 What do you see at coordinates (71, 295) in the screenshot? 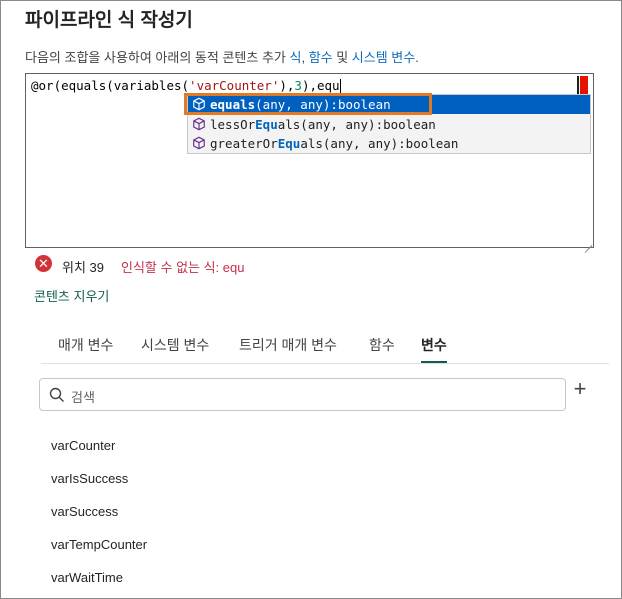
I see `clear-content-button: 콘텐츠 지우기` at bounding box center [71, 295].